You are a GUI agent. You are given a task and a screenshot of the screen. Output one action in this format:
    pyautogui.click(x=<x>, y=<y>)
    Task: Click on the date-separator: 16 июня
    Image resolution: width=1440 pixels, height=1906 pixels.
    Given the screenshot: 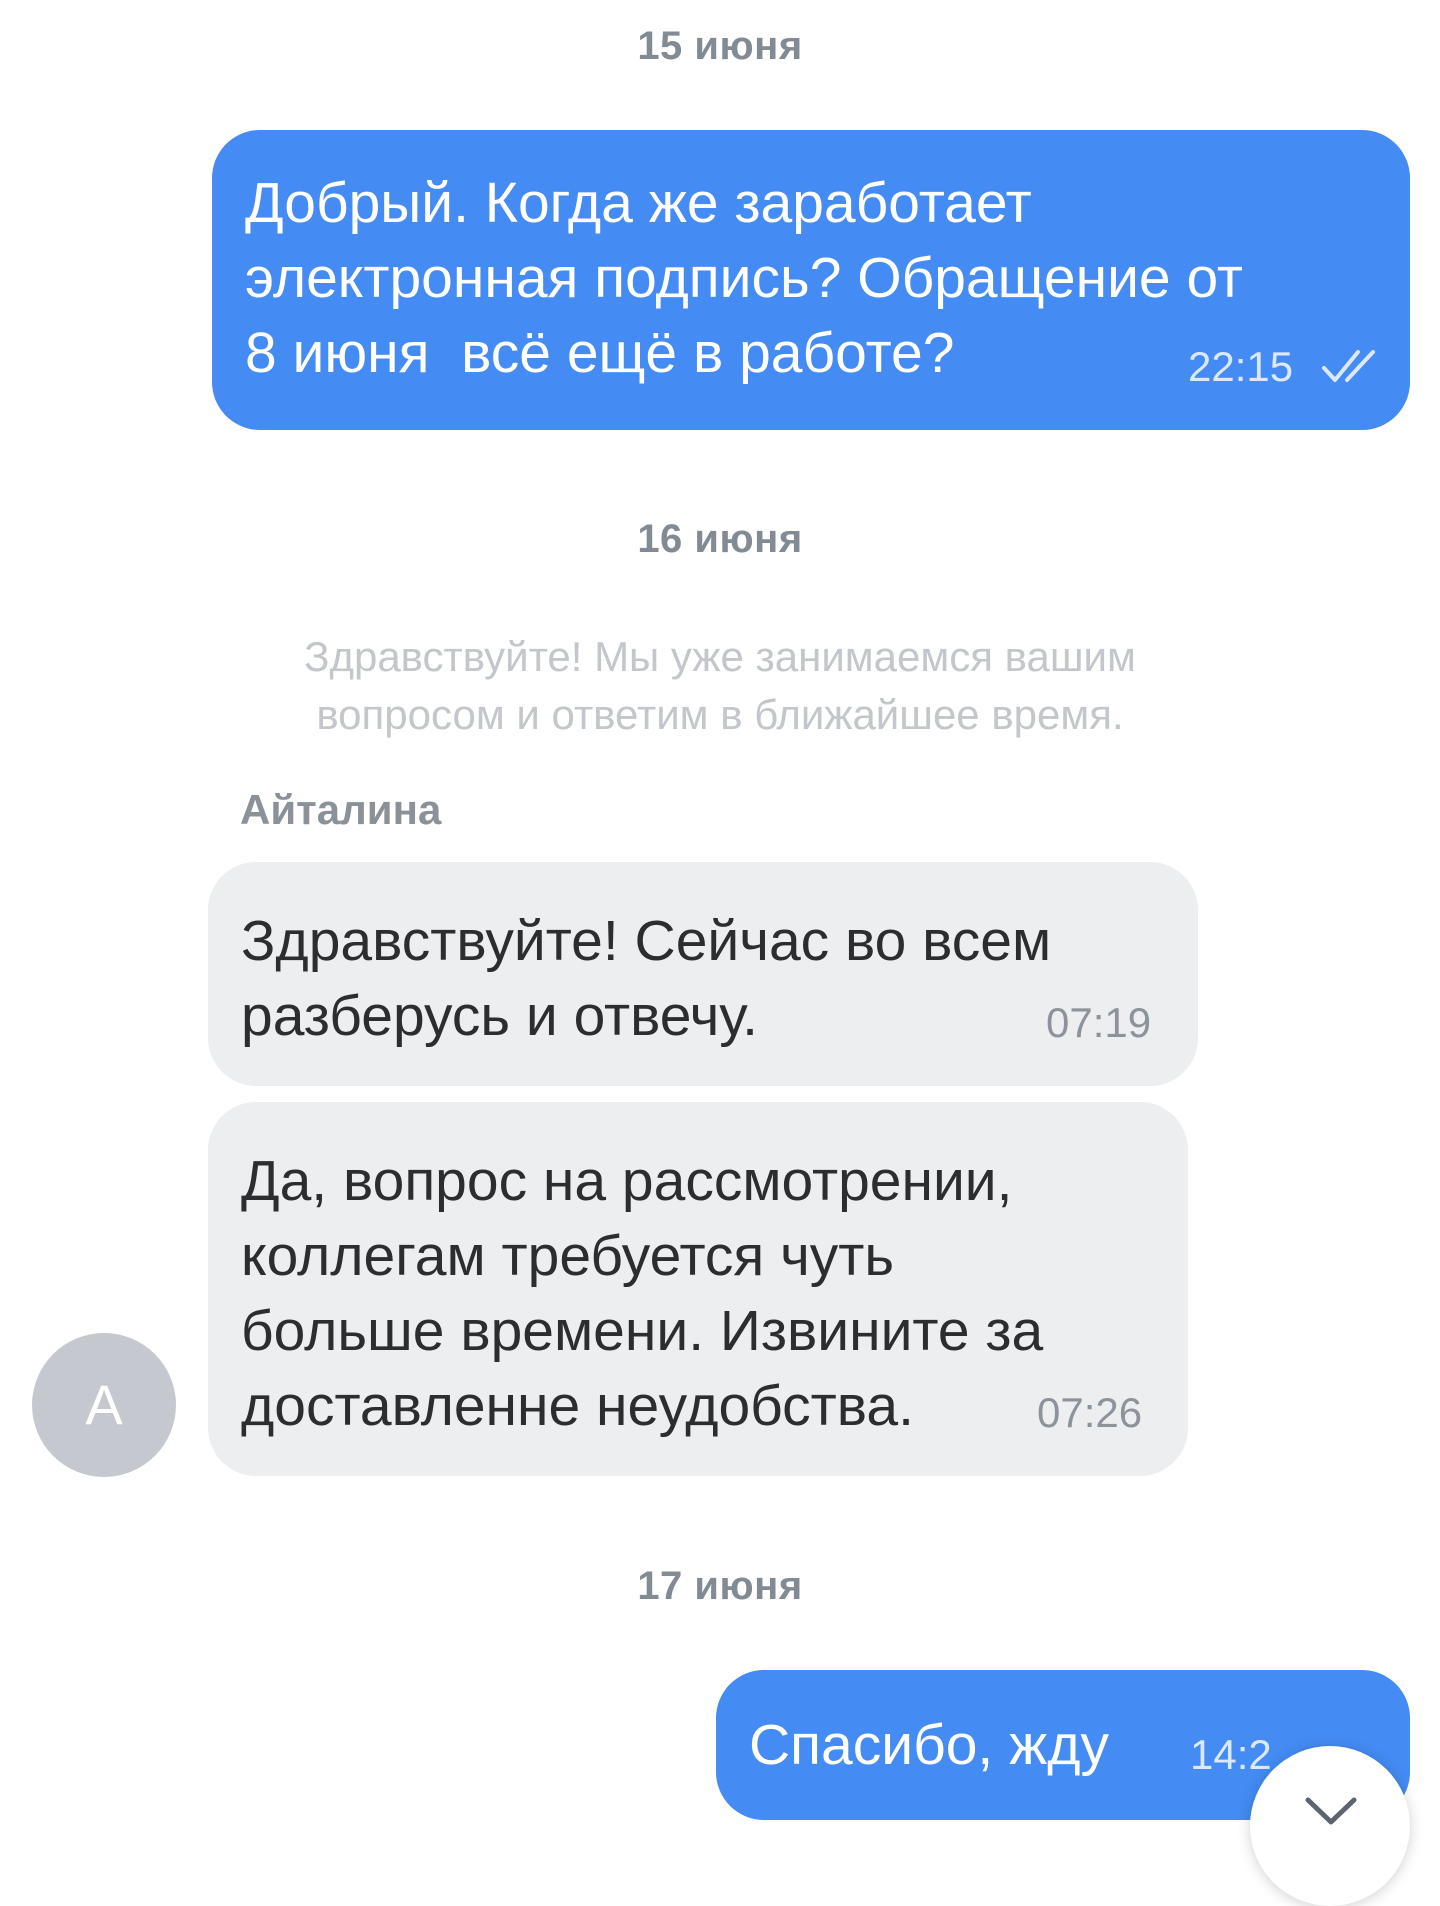 What is the action you would take?
    pyautogui.click(x=720, y=539)
    